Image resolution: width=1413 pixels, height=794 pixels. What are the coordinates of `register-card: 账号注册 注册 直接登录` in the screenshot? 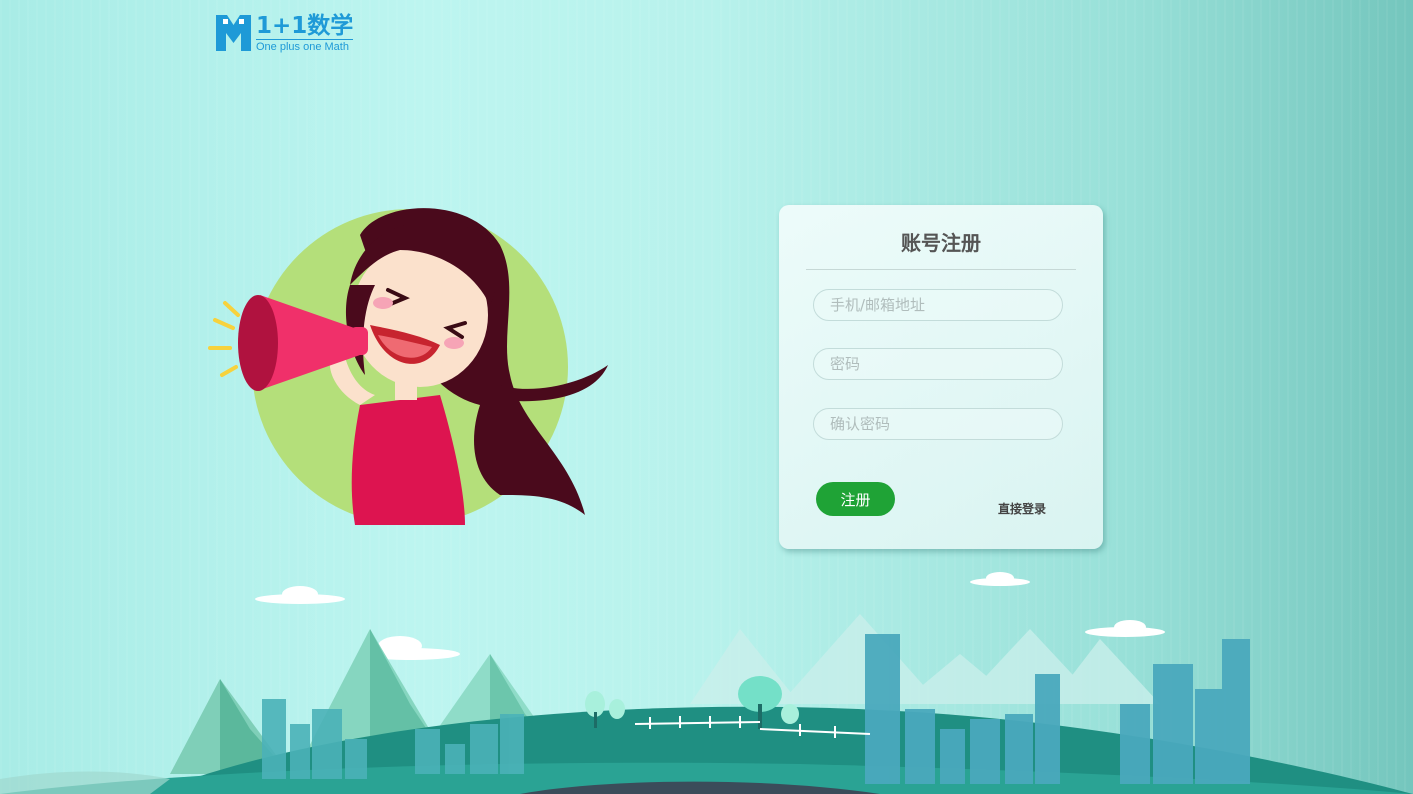 It's located at (941, 377).